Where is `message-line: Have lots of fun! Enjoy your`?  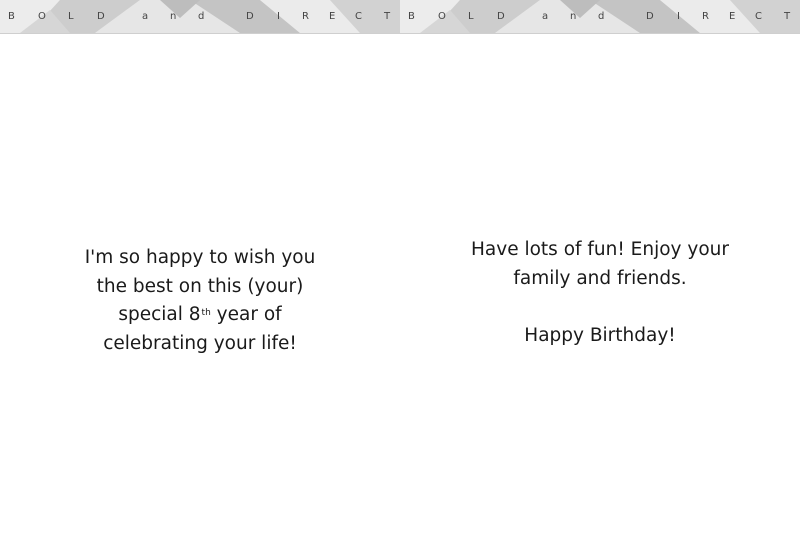
message-line: Have lots of fun! Enjoy your is located at coordinates (600, 249).